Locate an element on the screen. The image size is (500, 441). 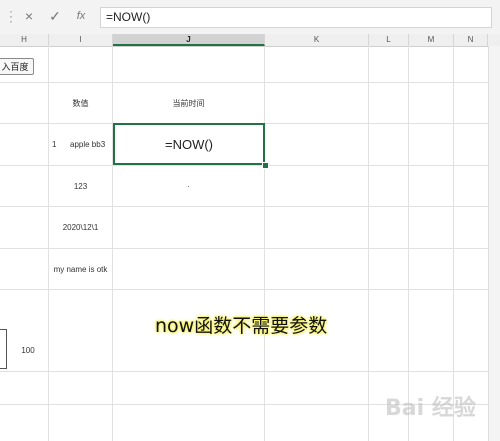
active-cell-formula: =NOW() is located at coordinates (189, 144).